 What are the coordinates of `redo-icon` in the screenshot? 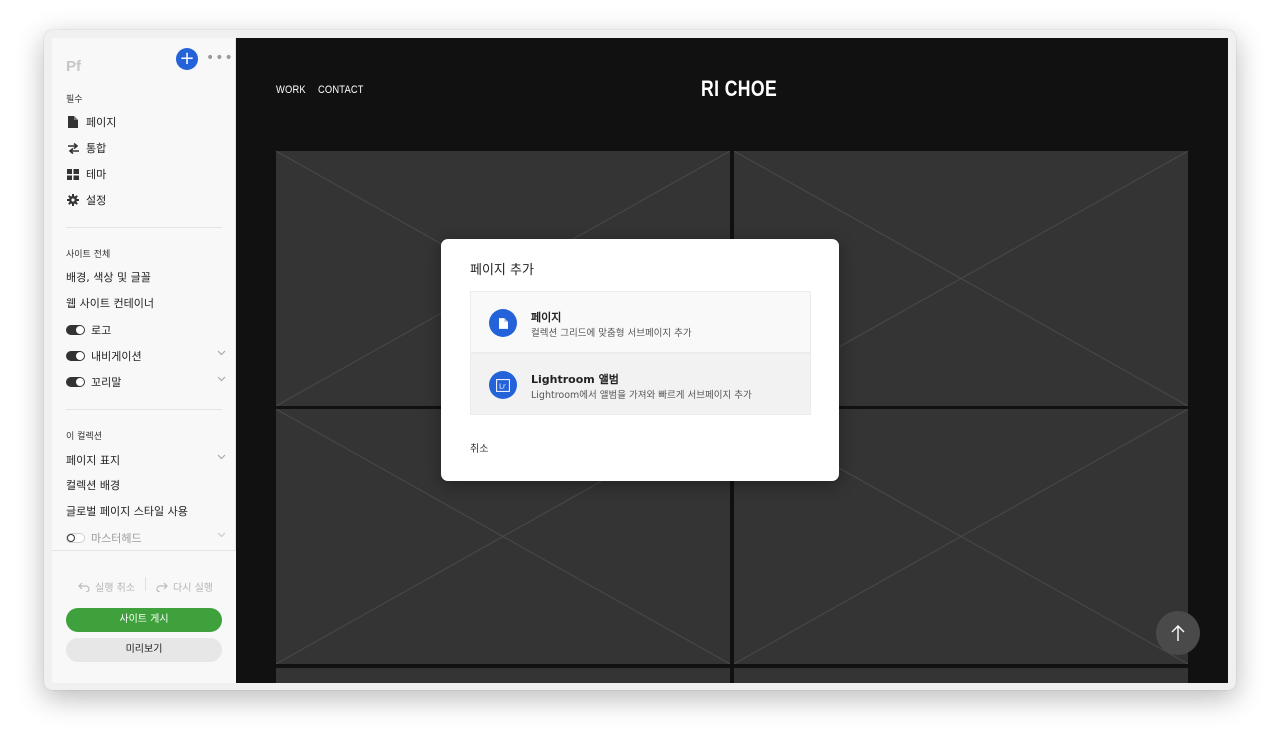 It's located at (162, 587).